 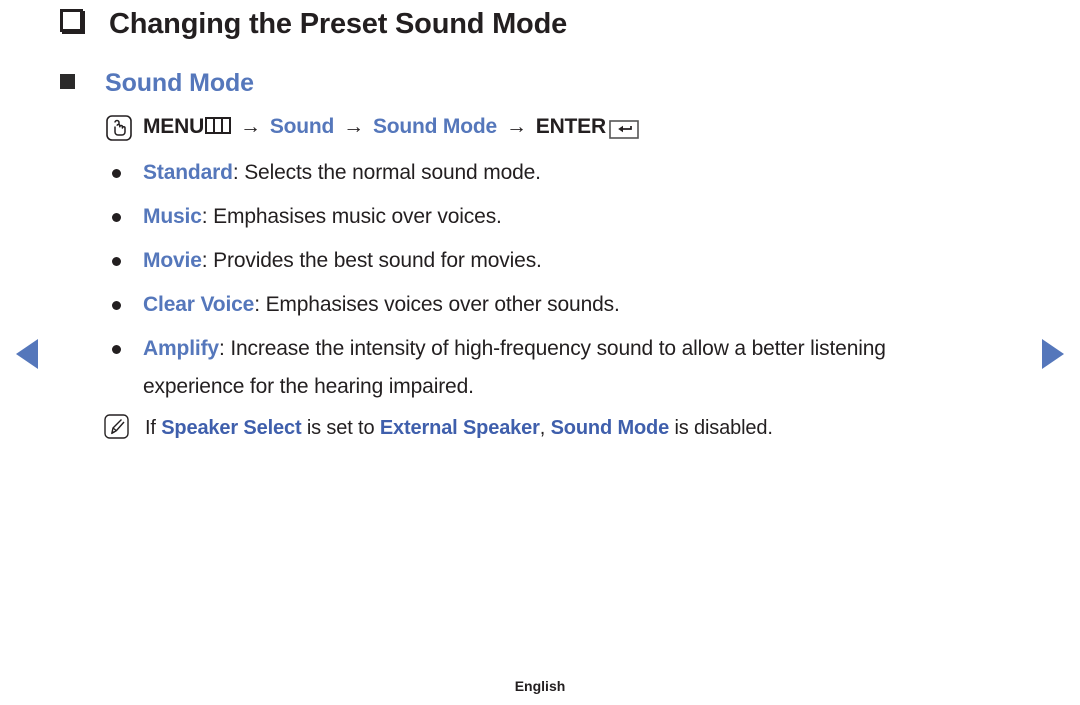 What do you see at coordinates (442, 304) in the screenshot?
I see `option-description: Emphasises voices over other sounds.` at bounding box center [442, 304].